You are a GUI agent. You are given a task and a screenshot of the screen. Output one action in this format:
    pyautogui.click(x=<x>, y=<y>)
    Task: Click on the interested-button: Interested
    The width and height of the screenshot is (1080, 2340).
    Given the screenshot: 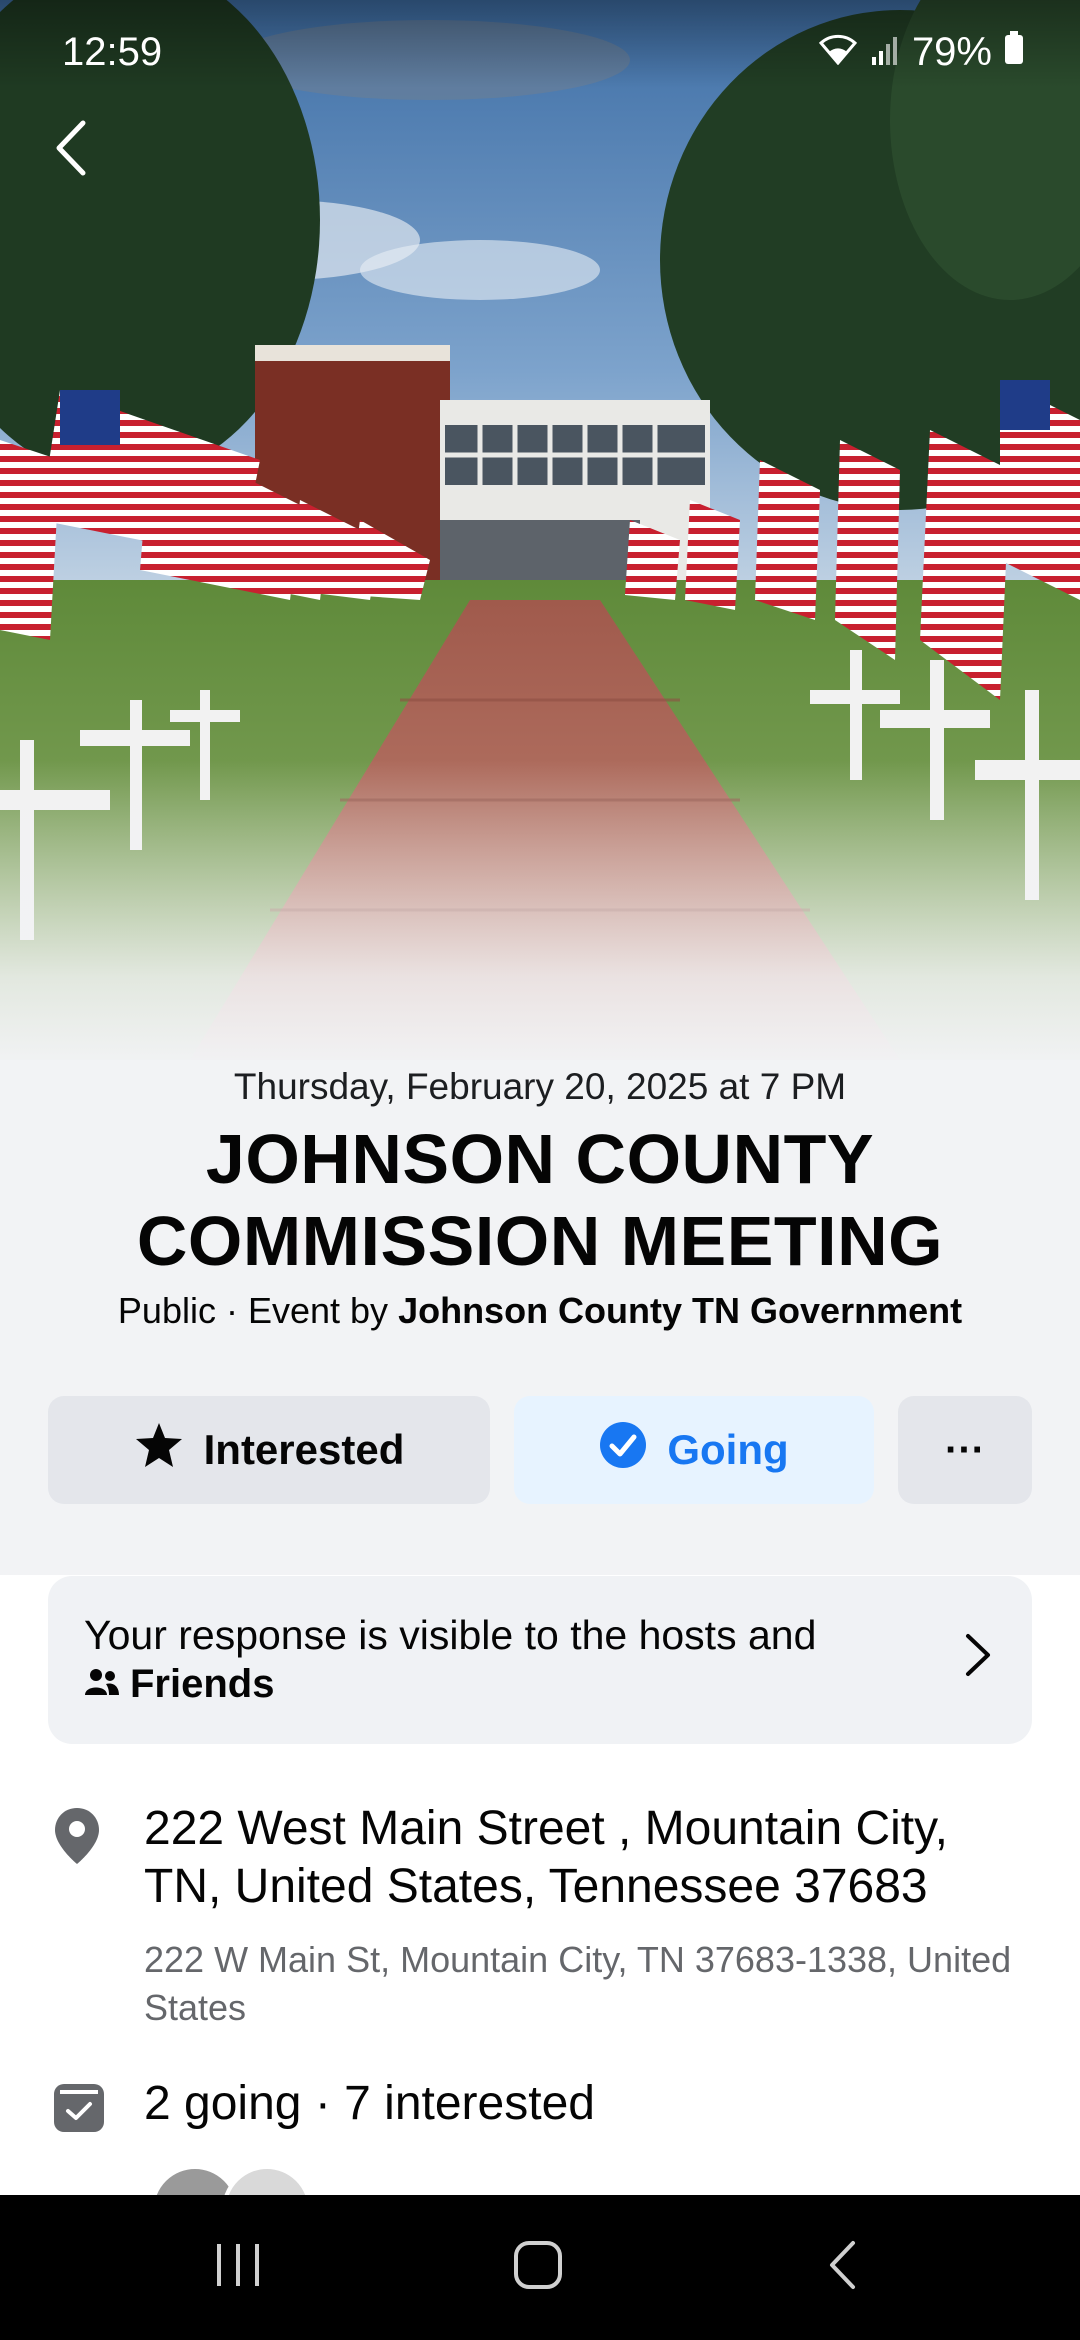 What is the action you would take?
    pyautogui.click(x=269, y=1450)
    